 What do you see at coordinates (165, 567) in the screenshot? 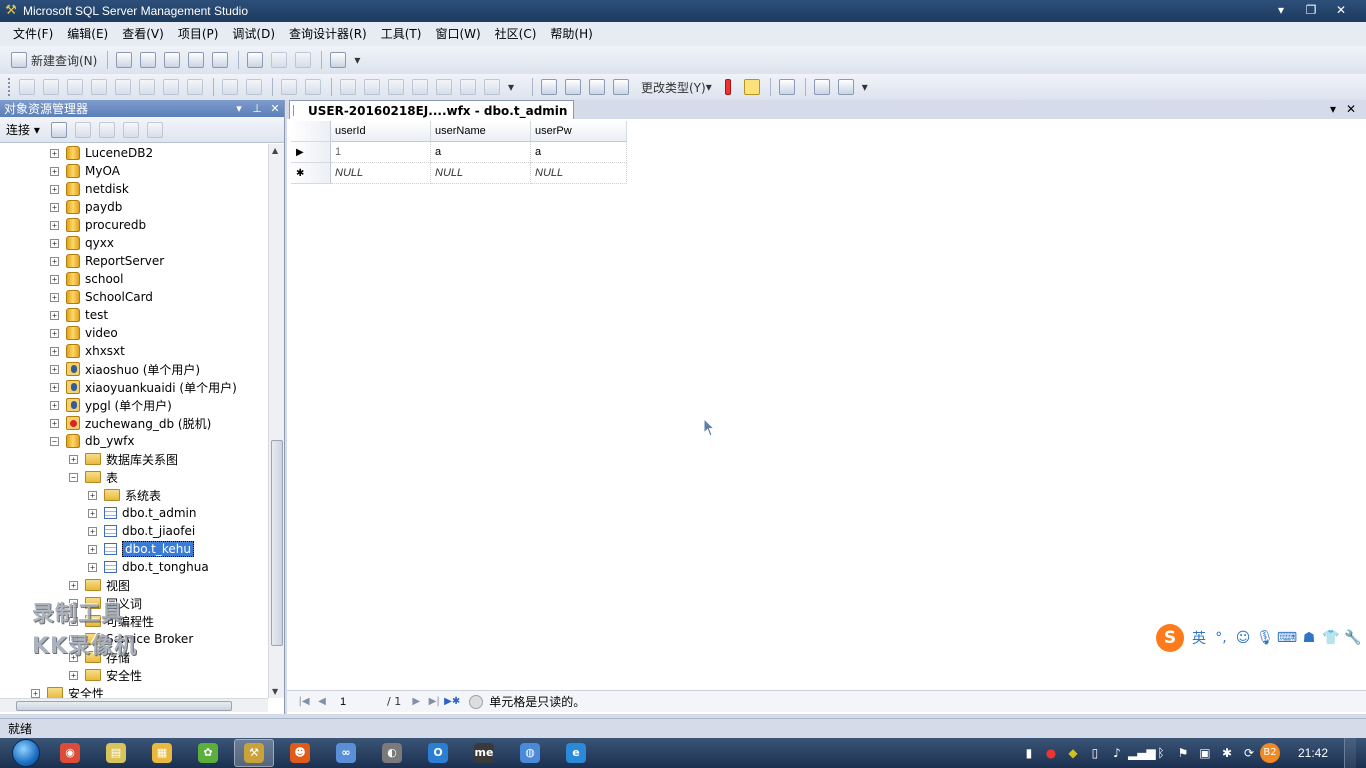
I see `tree-node-label: dbo.t_tonghua` at bounding box center [165, 567].